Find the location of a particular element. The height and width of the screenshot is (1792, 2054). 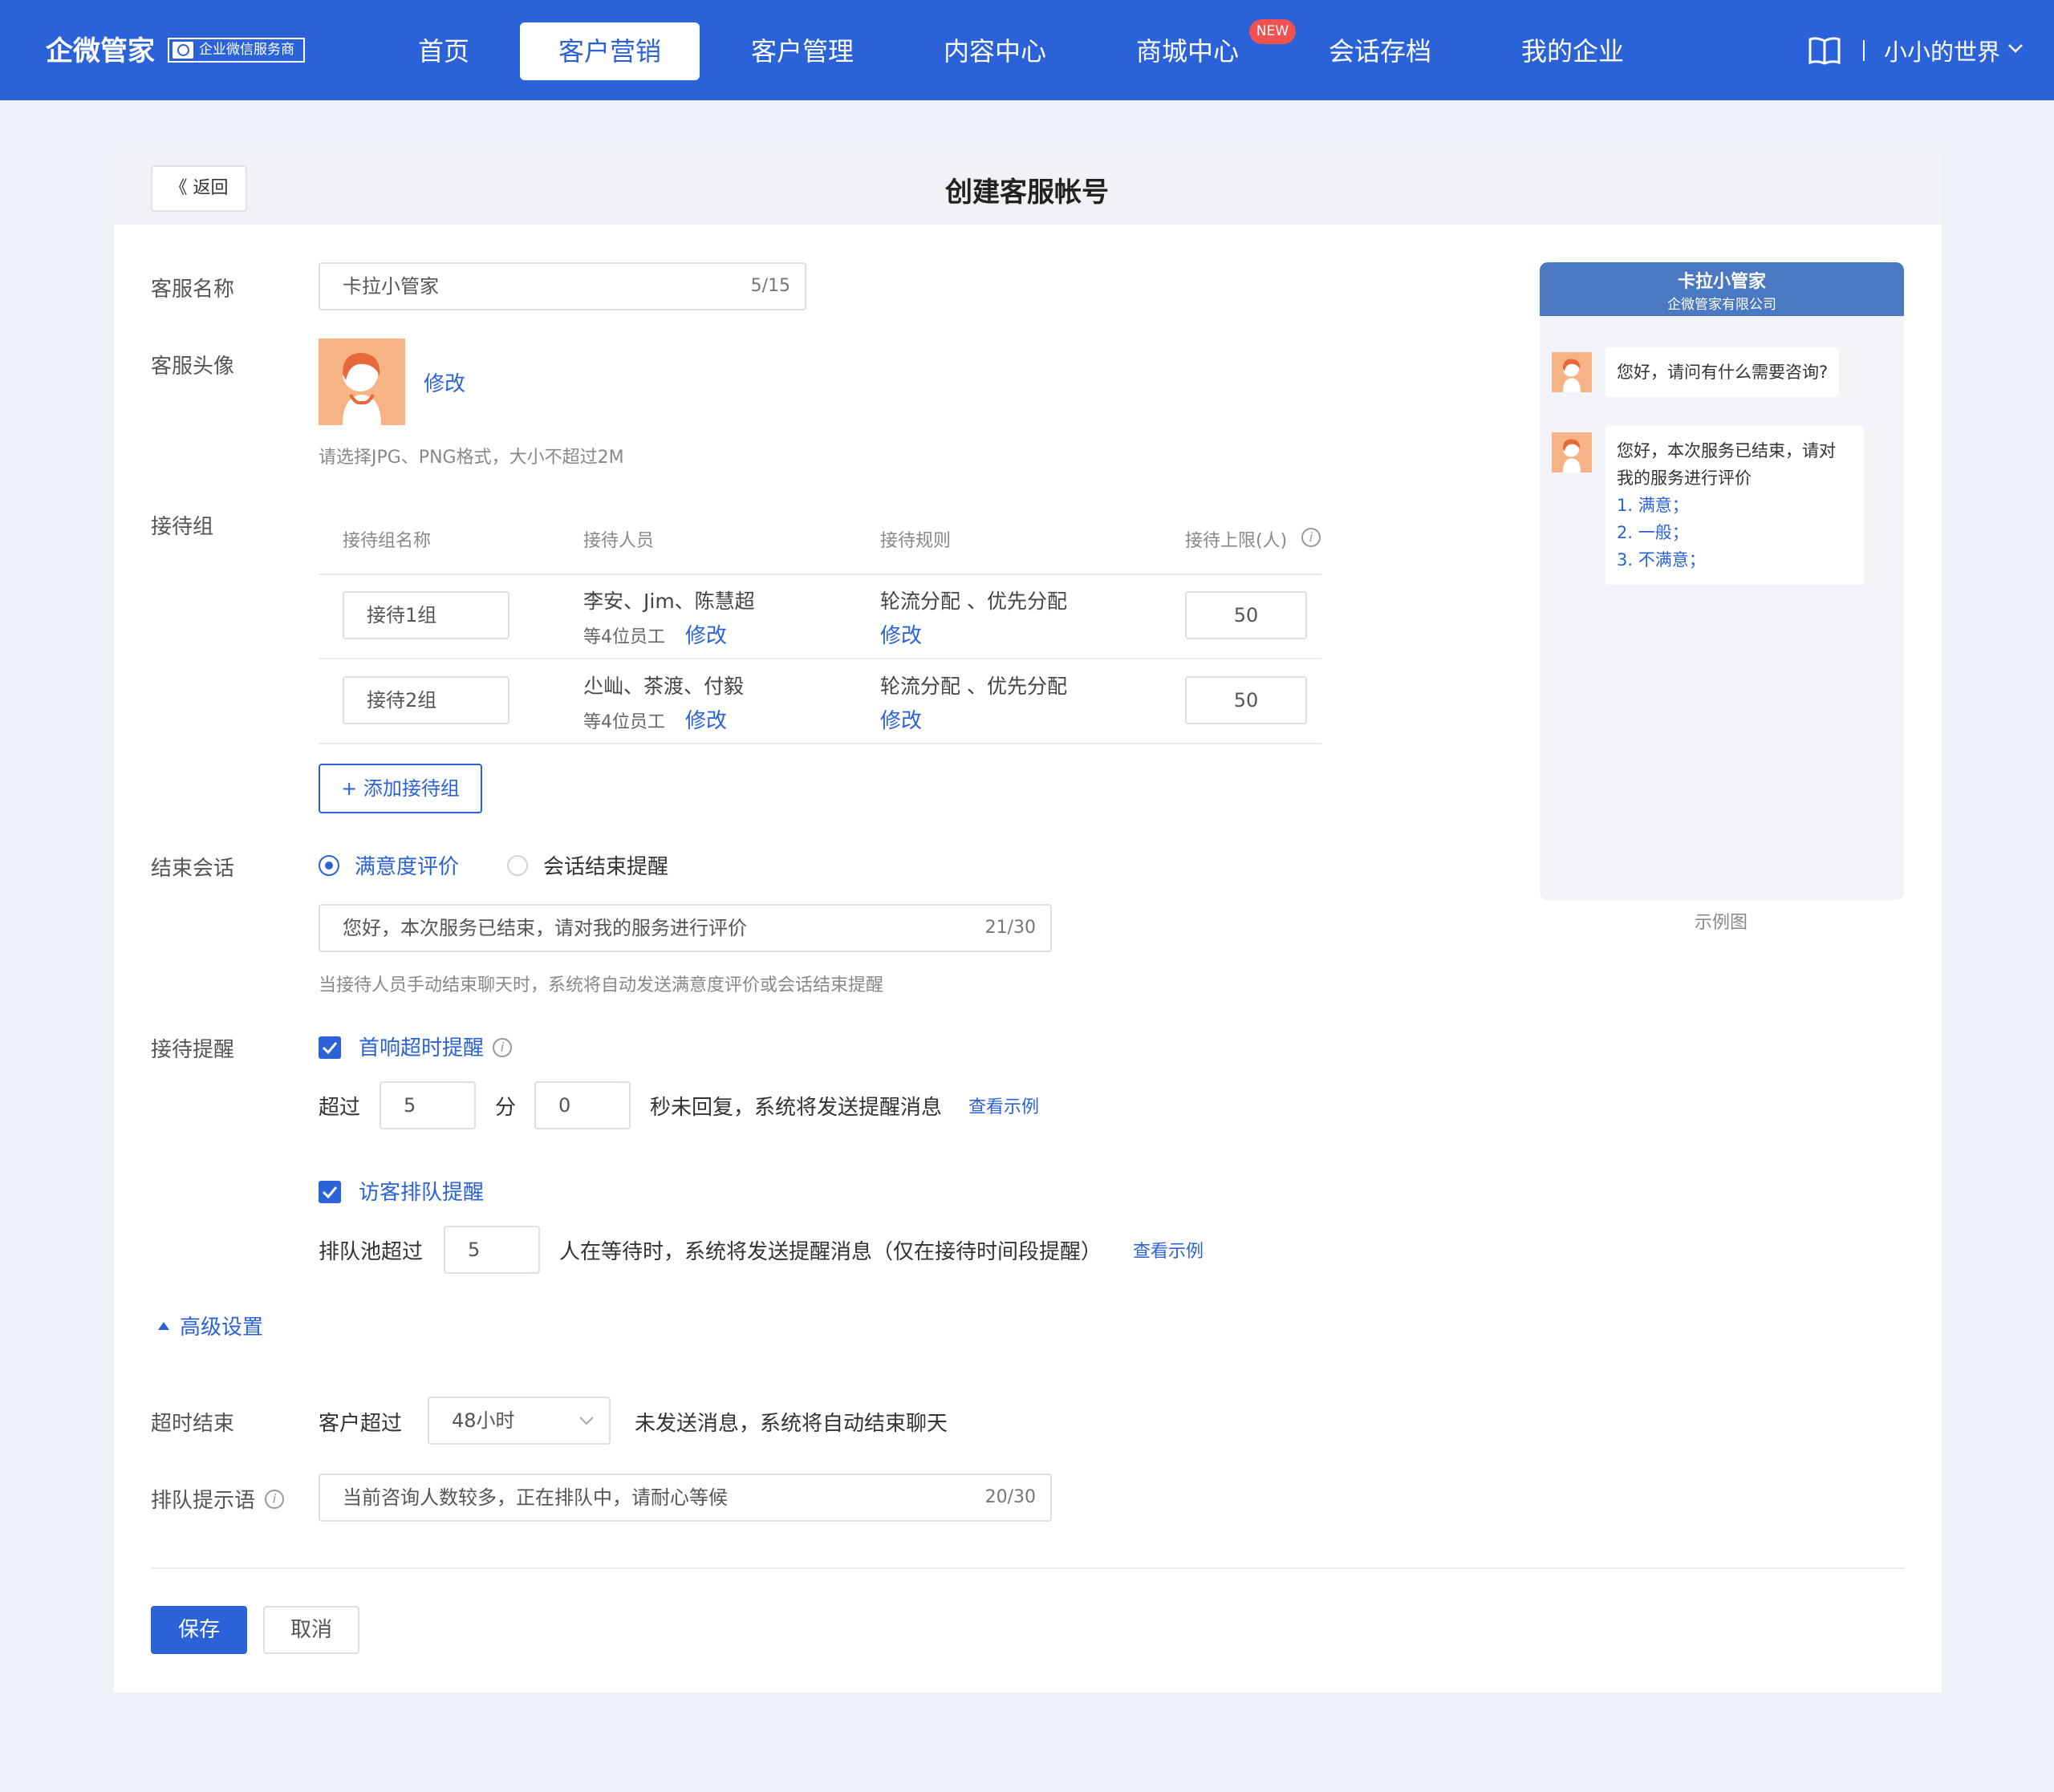

chat-bubble: 您好，请问有什么需要咨询? is located at coordinates (1723, 372).